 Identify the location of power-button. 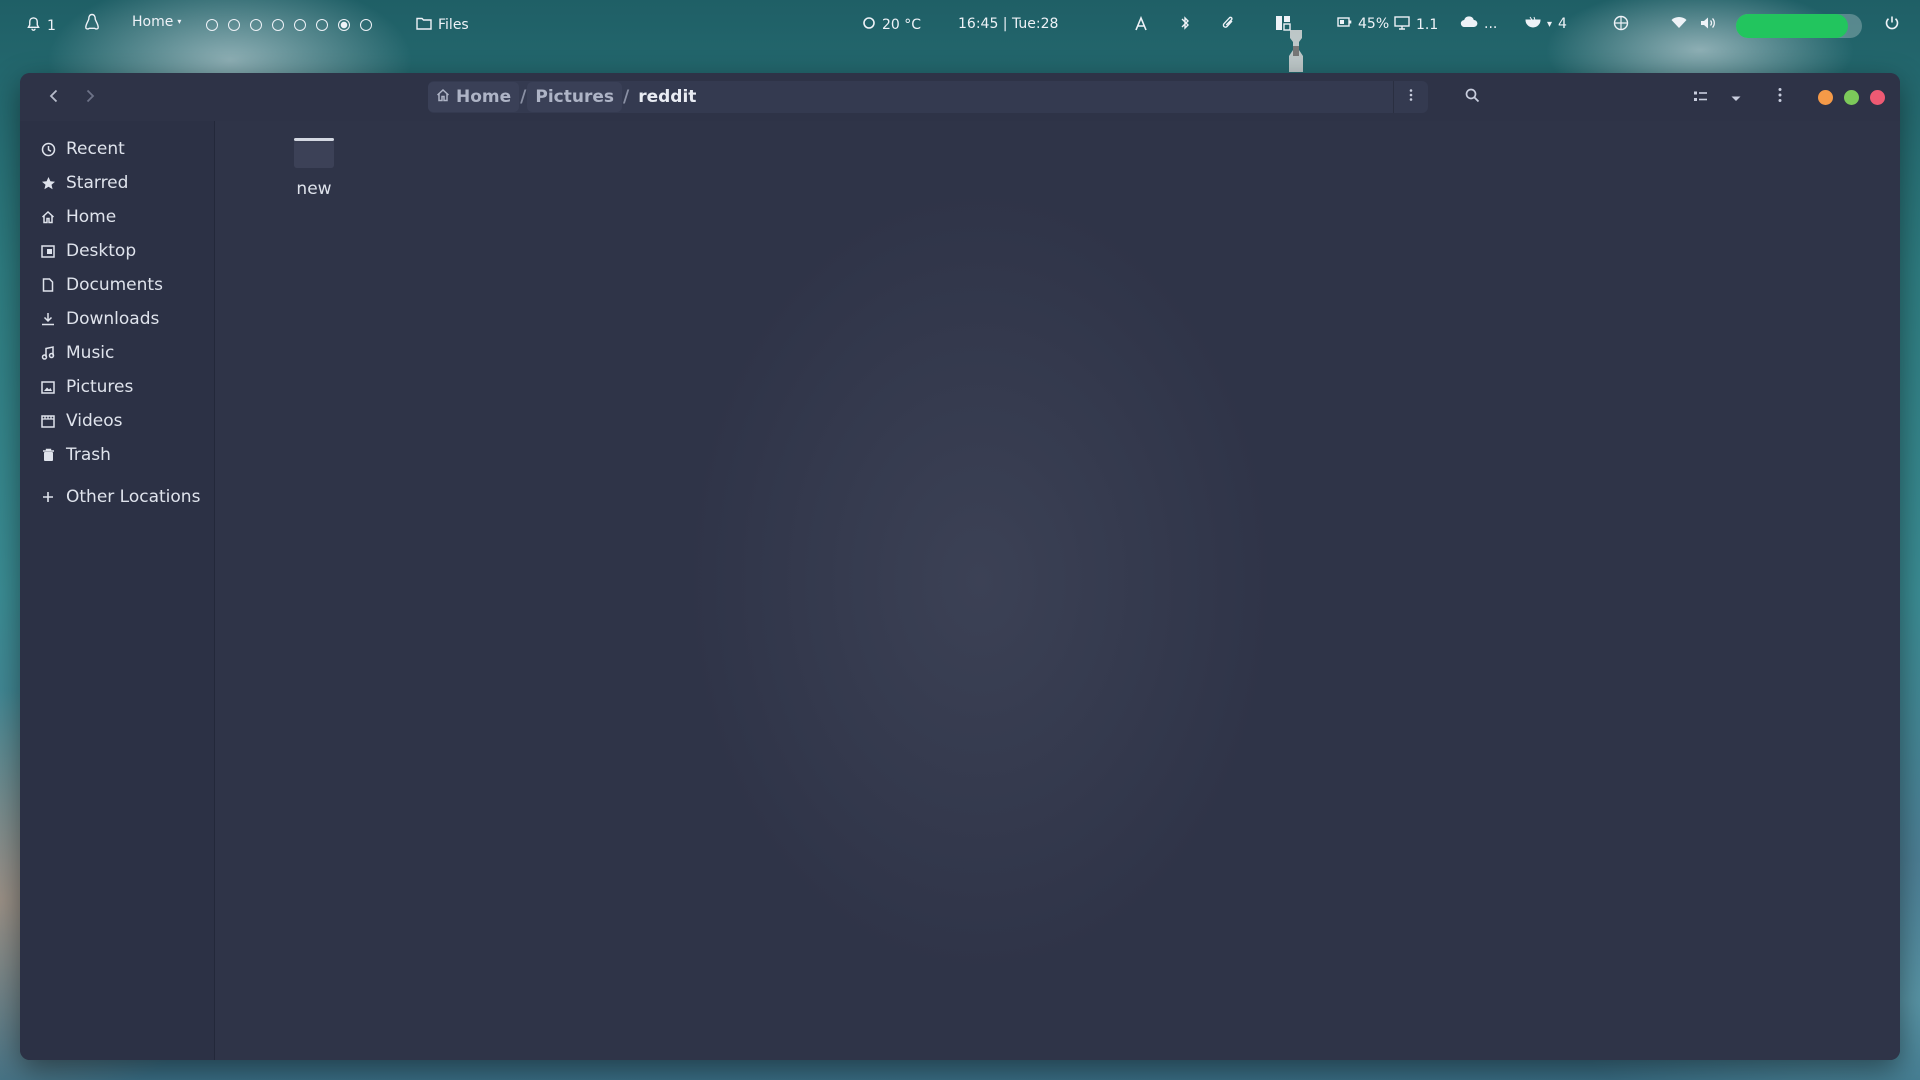
(1892, 25).